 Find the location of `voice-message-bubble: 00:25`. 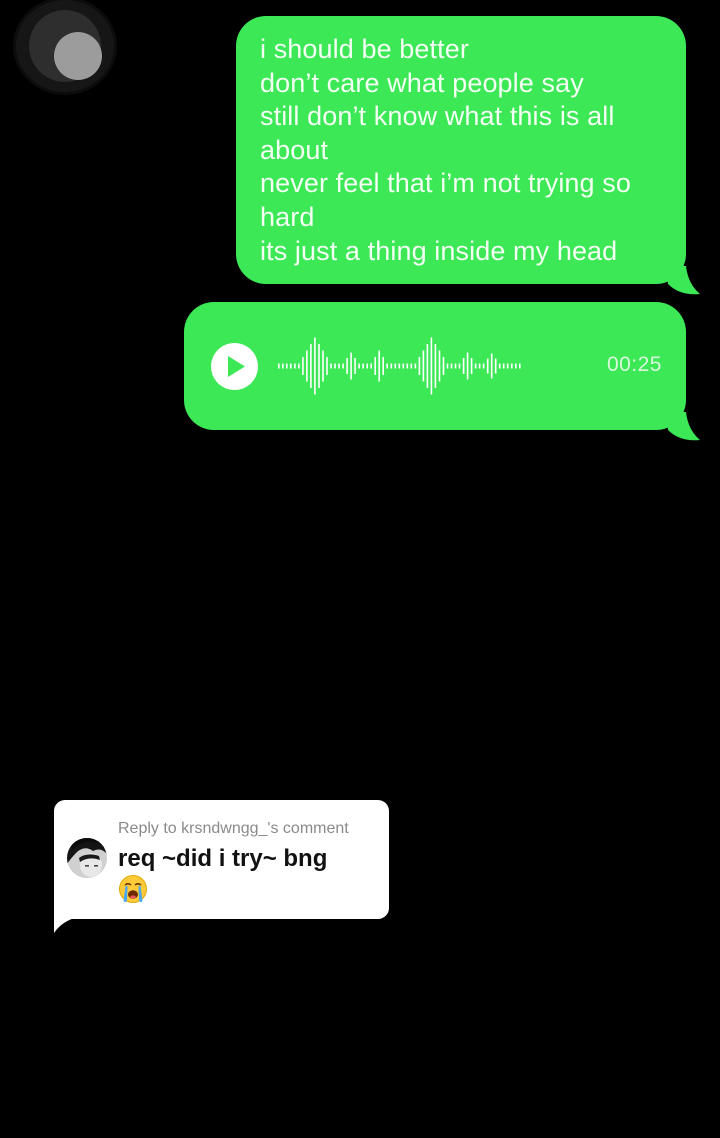

voice-message-bubble: 00:25 is located at coordinates (442, 371).